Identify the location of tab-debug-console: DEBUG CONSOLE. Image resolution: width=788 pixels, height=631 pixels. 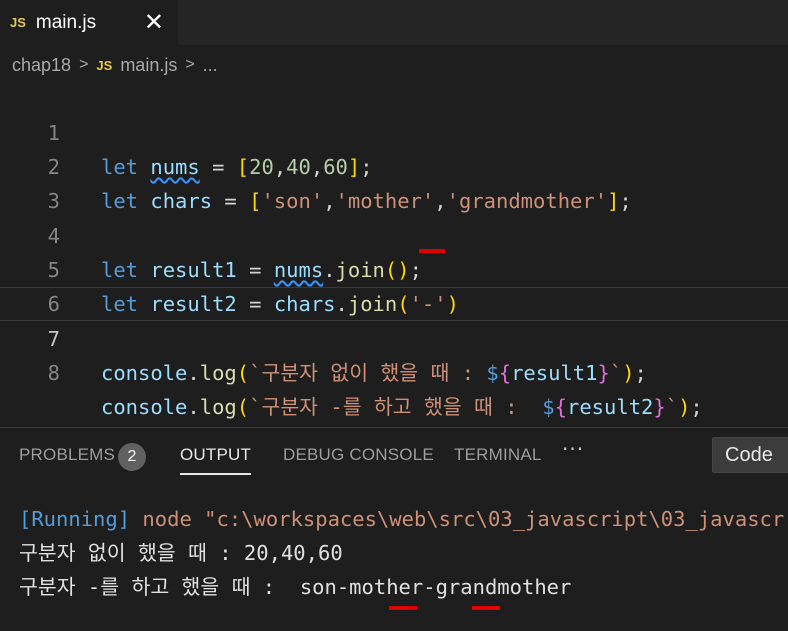
(358, 455).